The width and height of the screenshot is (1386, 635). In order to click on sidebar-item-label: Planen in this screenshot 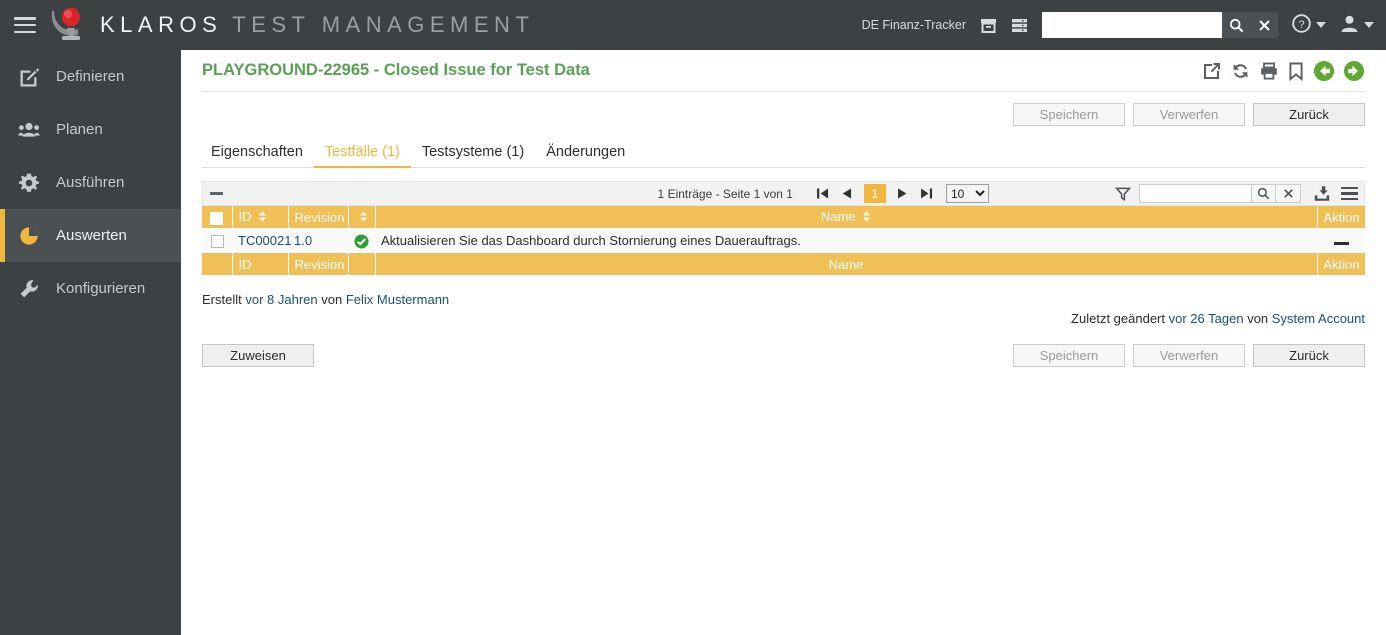, I will do `click(79, 129)`.